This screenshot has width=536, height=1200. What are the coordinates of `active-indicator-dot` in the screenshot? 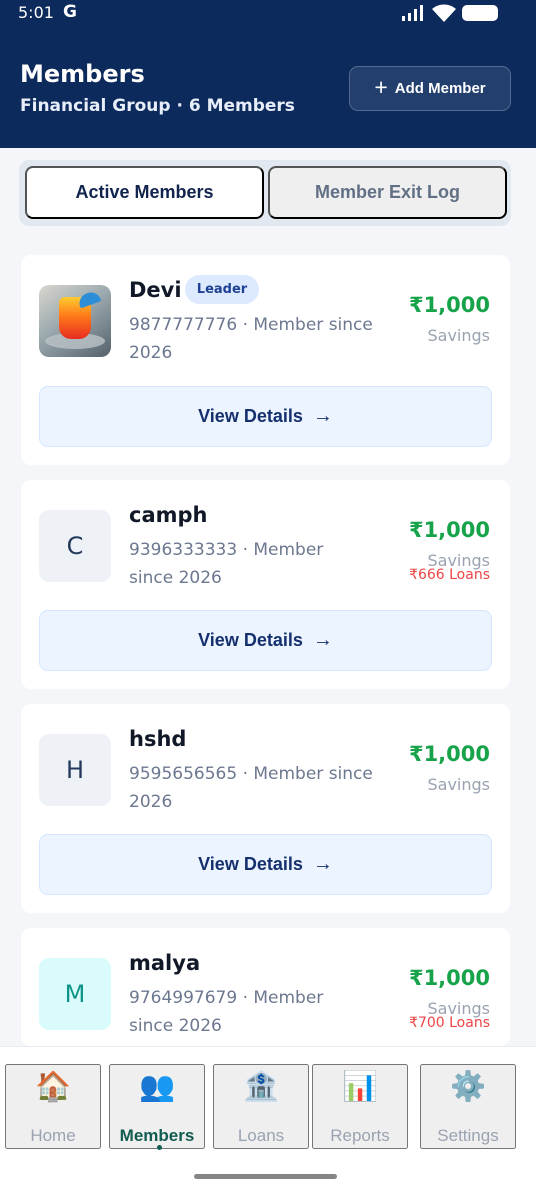 It's located at (159, 1147).